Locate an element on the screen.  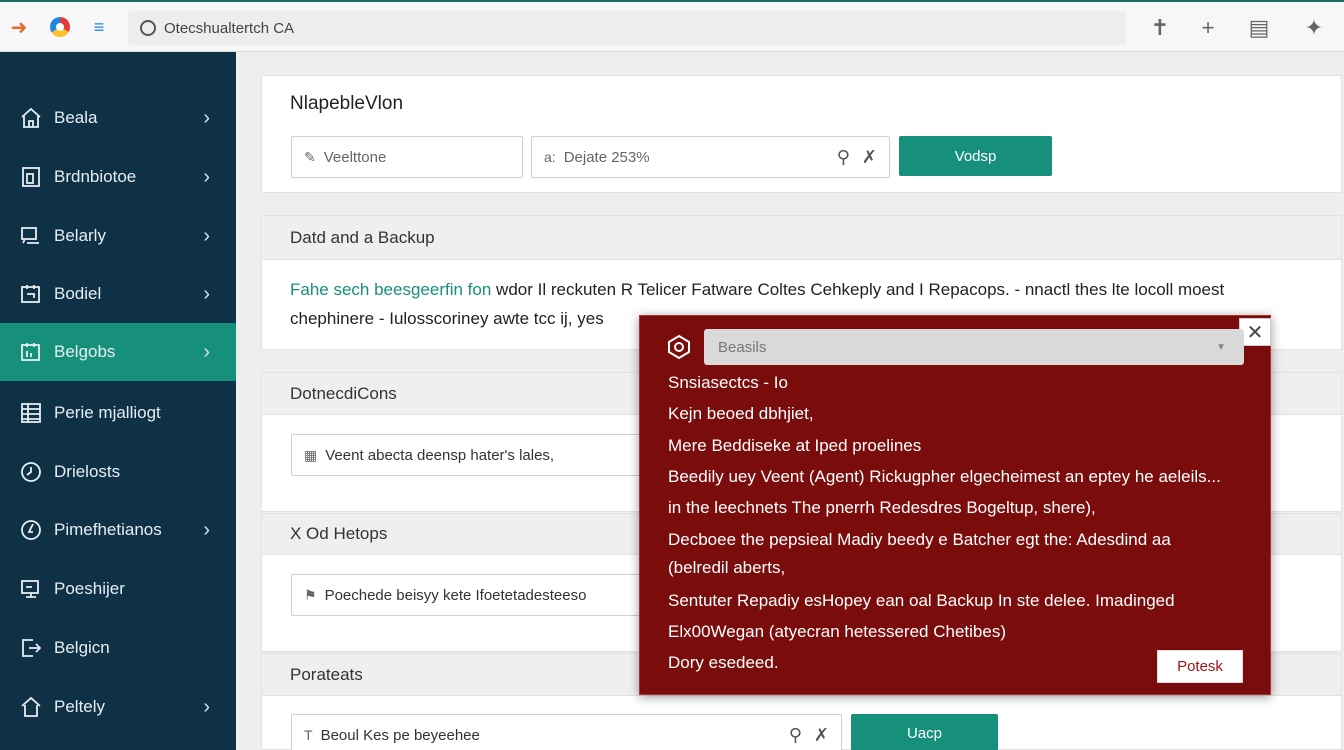
window-icon is located at coordinates (31, 352).